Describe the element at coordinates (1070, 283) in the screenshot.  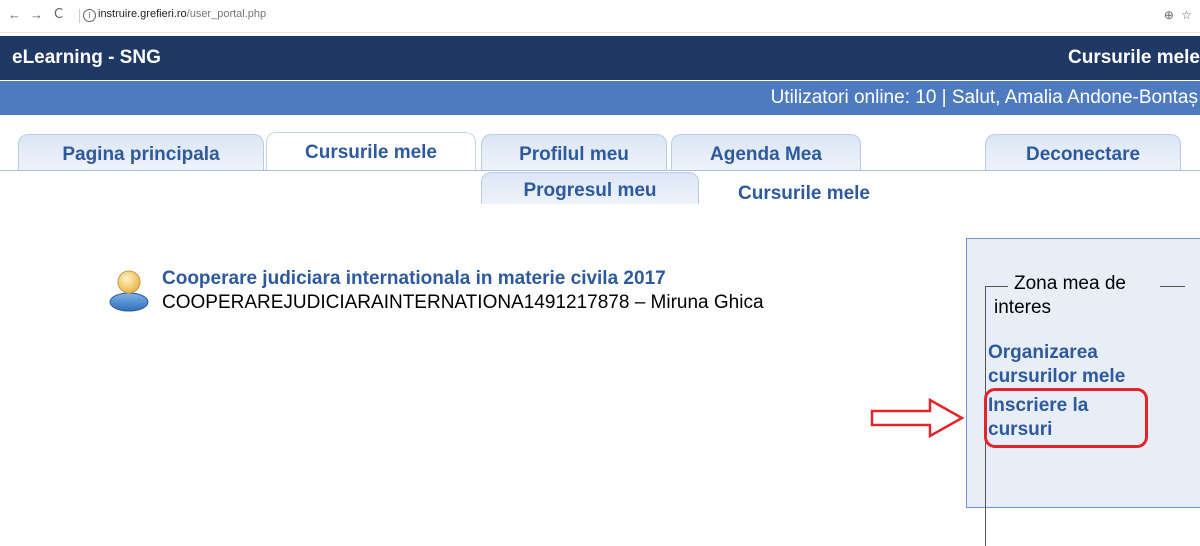
I see `legend-line-1: Zona mea de` at that location.